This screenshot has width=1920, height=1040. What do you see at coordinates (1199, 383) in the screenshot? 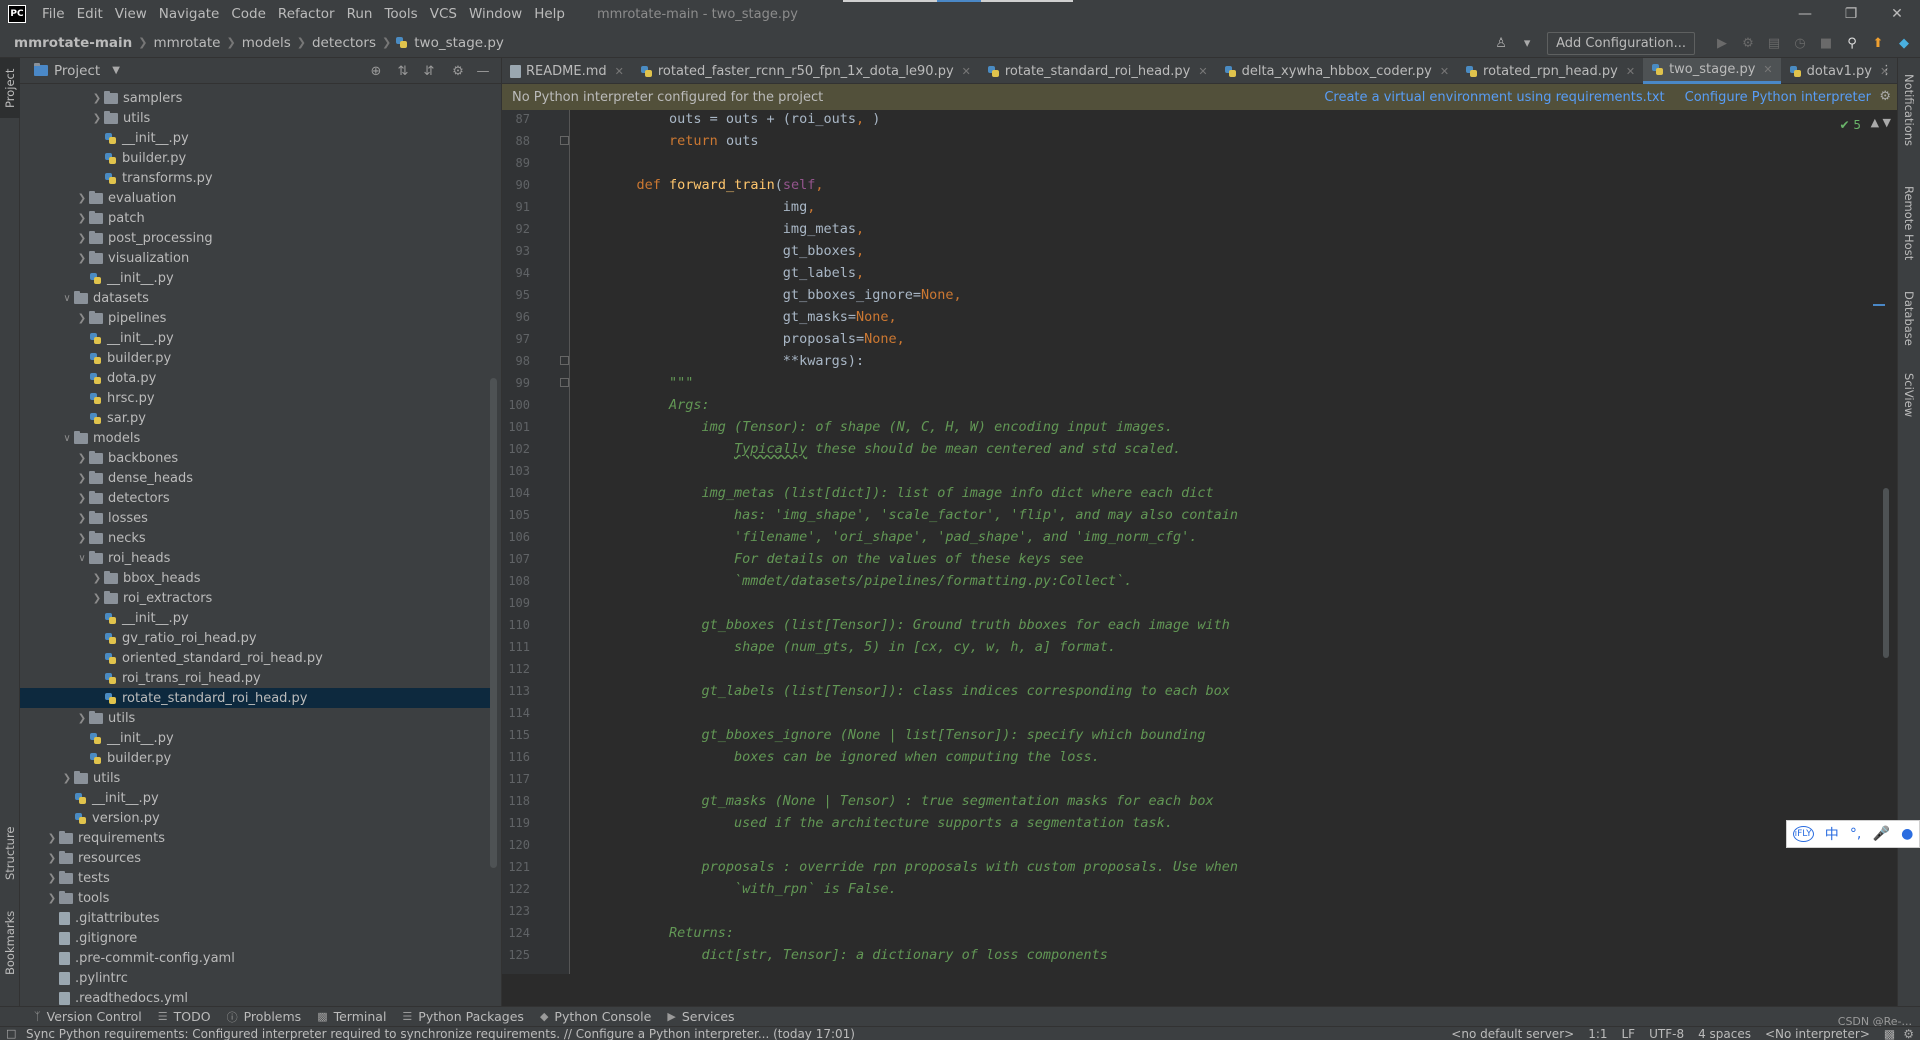
I see `code-line: 99 """` at bounding box center [1199, 383].